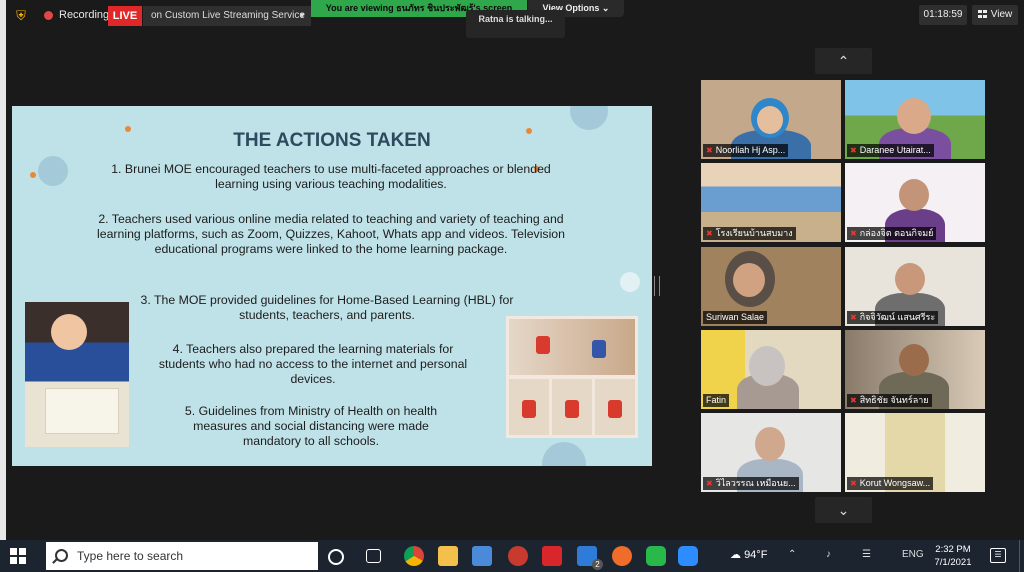 This screenshot has width=1024, height=572. What do you see at coordinates (894, 400) in the screenshot?
I see `participant-name: สิทธิชัย จันทร์ลาย` at bounding box center [894, 400].